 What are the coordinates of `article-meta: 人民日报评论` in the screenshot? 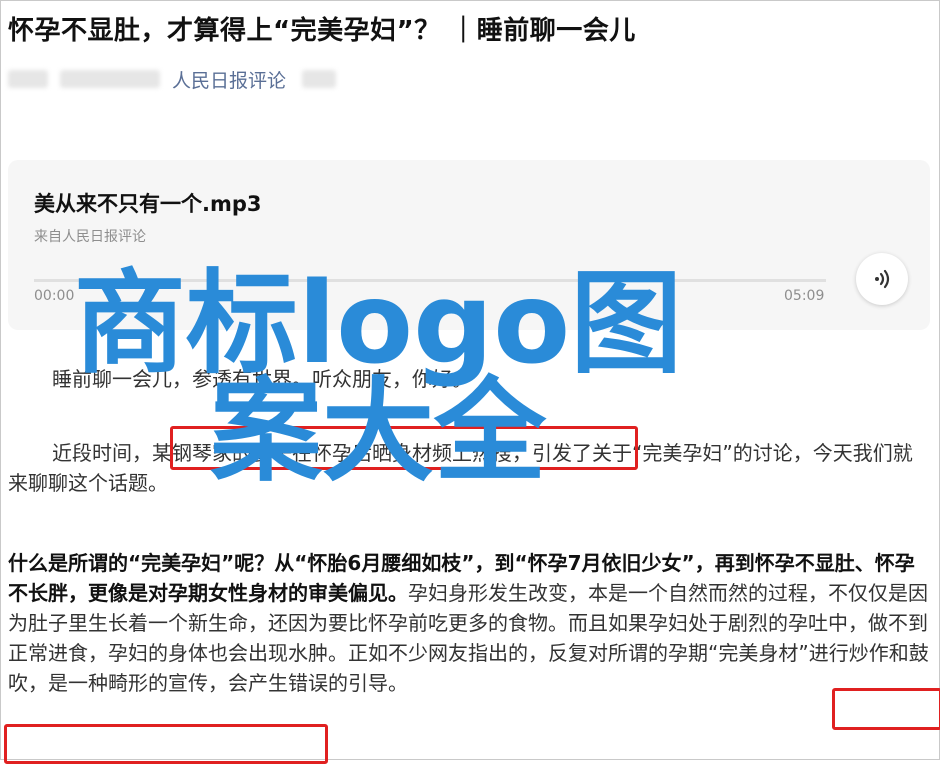 It's located at (178, 79).